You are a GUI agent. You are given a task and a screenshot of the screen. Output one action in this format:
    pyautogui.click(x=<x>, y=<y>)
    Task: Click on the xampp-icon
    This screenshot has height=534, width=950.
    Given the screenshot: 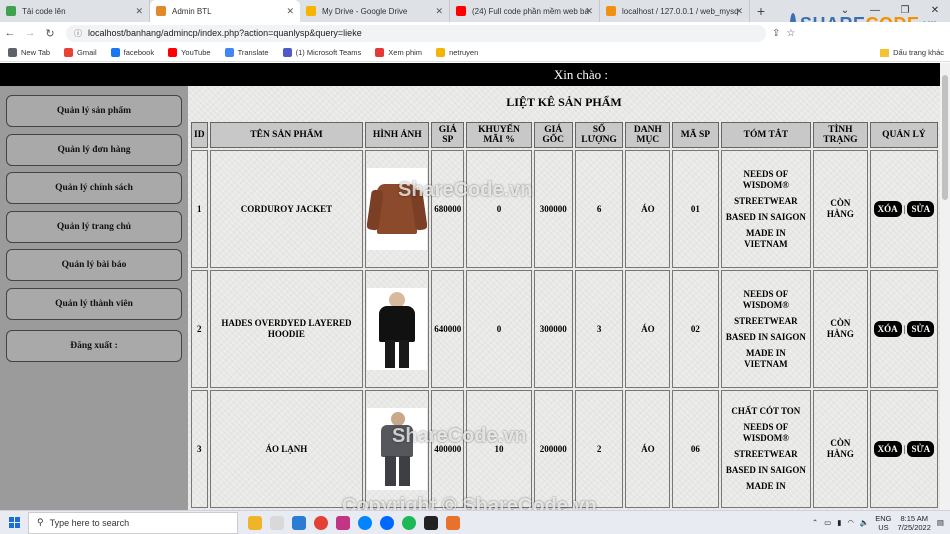 What is the action you would take?
    pyautogui.click(x=453, y=522)
    